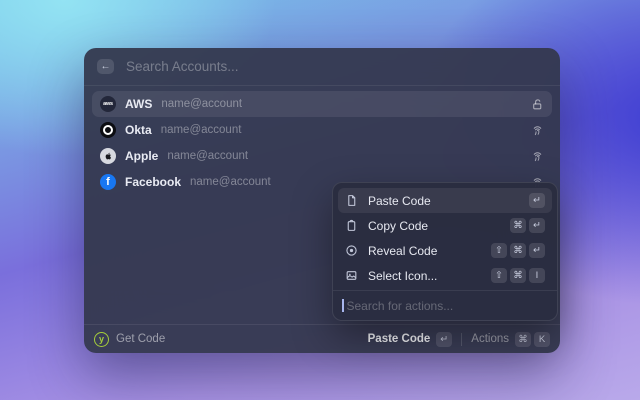 The width and height of the screenshot is (640, 400). What do you see at coordinates (352, 225) in the screenshot?
I see `clipboard-icon` at bounding box center [352, 225].